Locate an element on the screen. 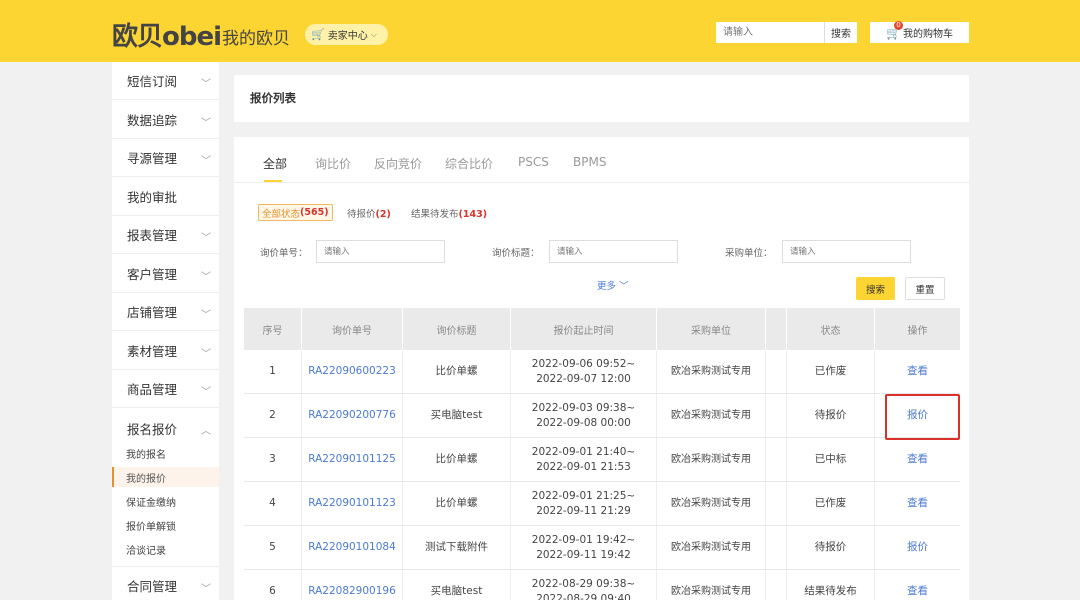 The height and width of the screenshot is (600, 1080). sidebar-sub-my-quotes: 我的报价 is located at coordinates (165, 477).